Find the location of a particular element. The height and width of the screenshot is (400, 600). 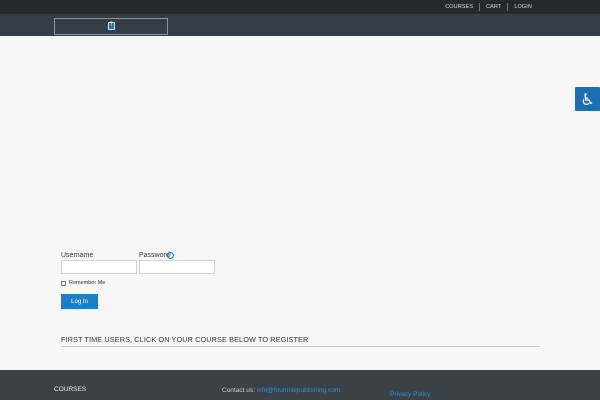

remember-me-checkbox is located at coordinates (63, 283).